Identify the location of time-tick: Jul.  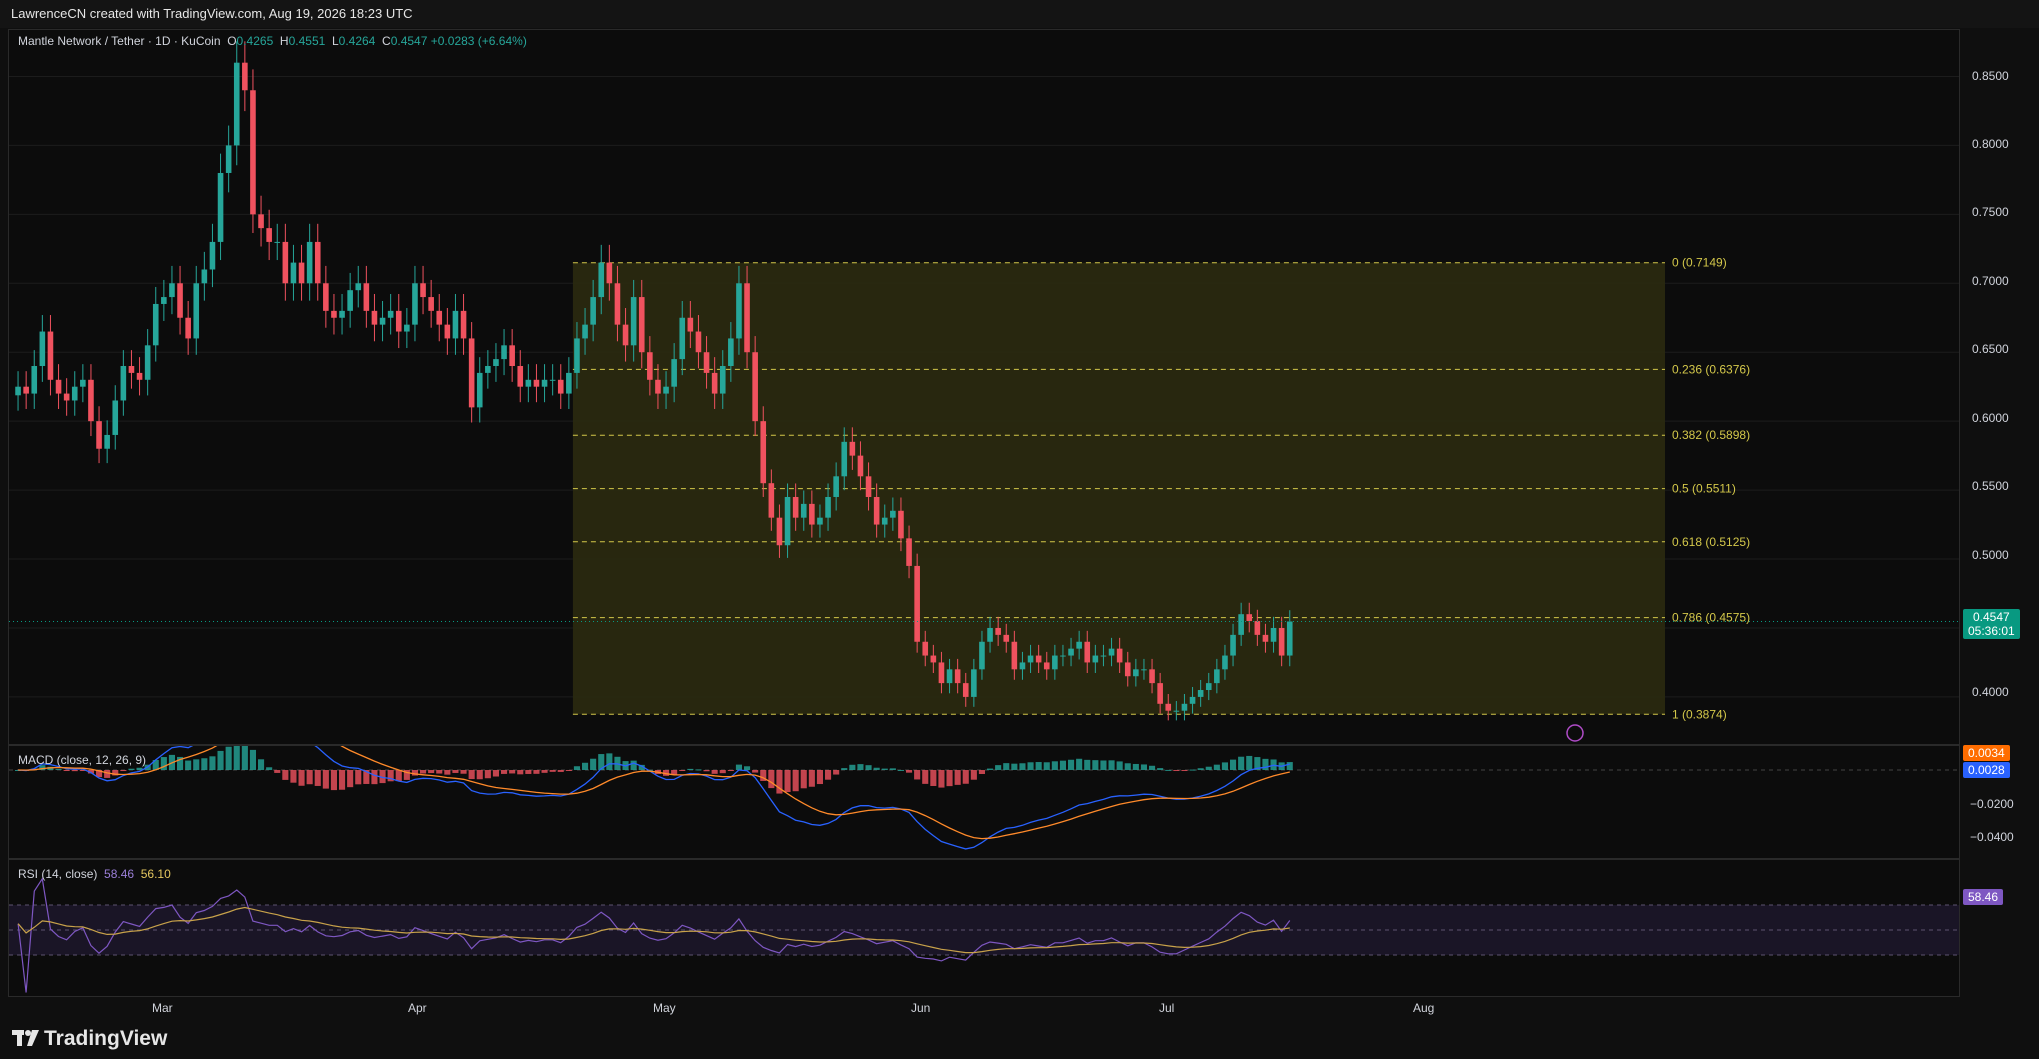
(1167, 1008).